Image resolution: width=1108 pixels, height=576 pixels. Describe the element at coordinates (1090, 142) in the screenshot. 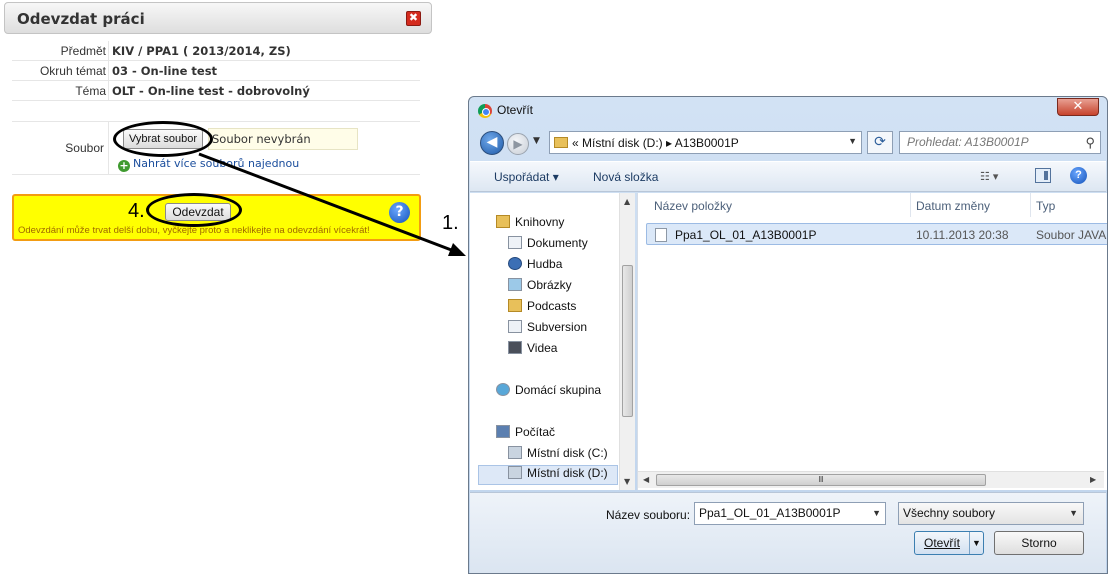

I see `search-icon: ⚲` at that location.